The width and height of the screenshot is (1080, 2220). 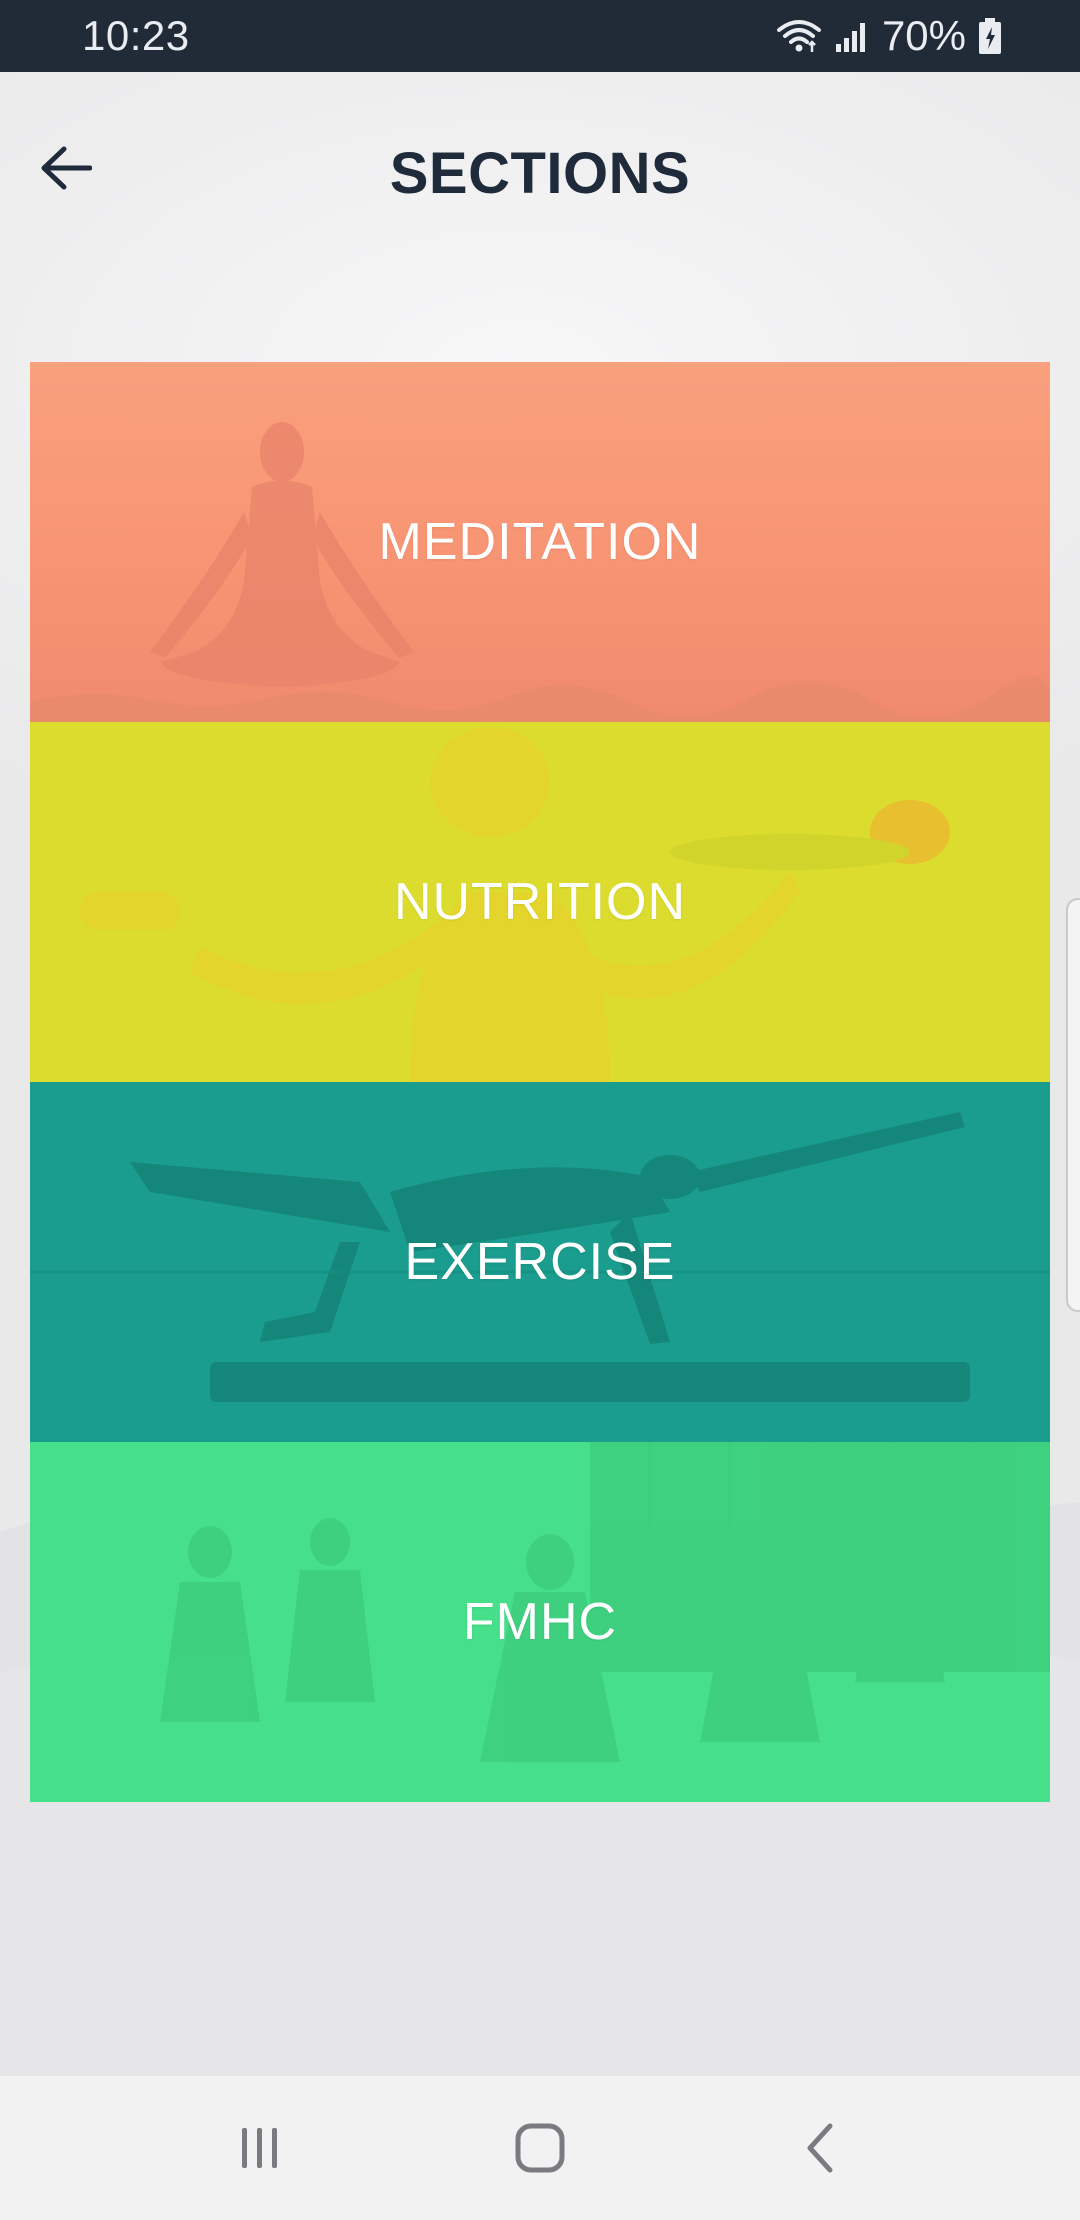 I want to click on signal-icon, so click(x=852, y=36).